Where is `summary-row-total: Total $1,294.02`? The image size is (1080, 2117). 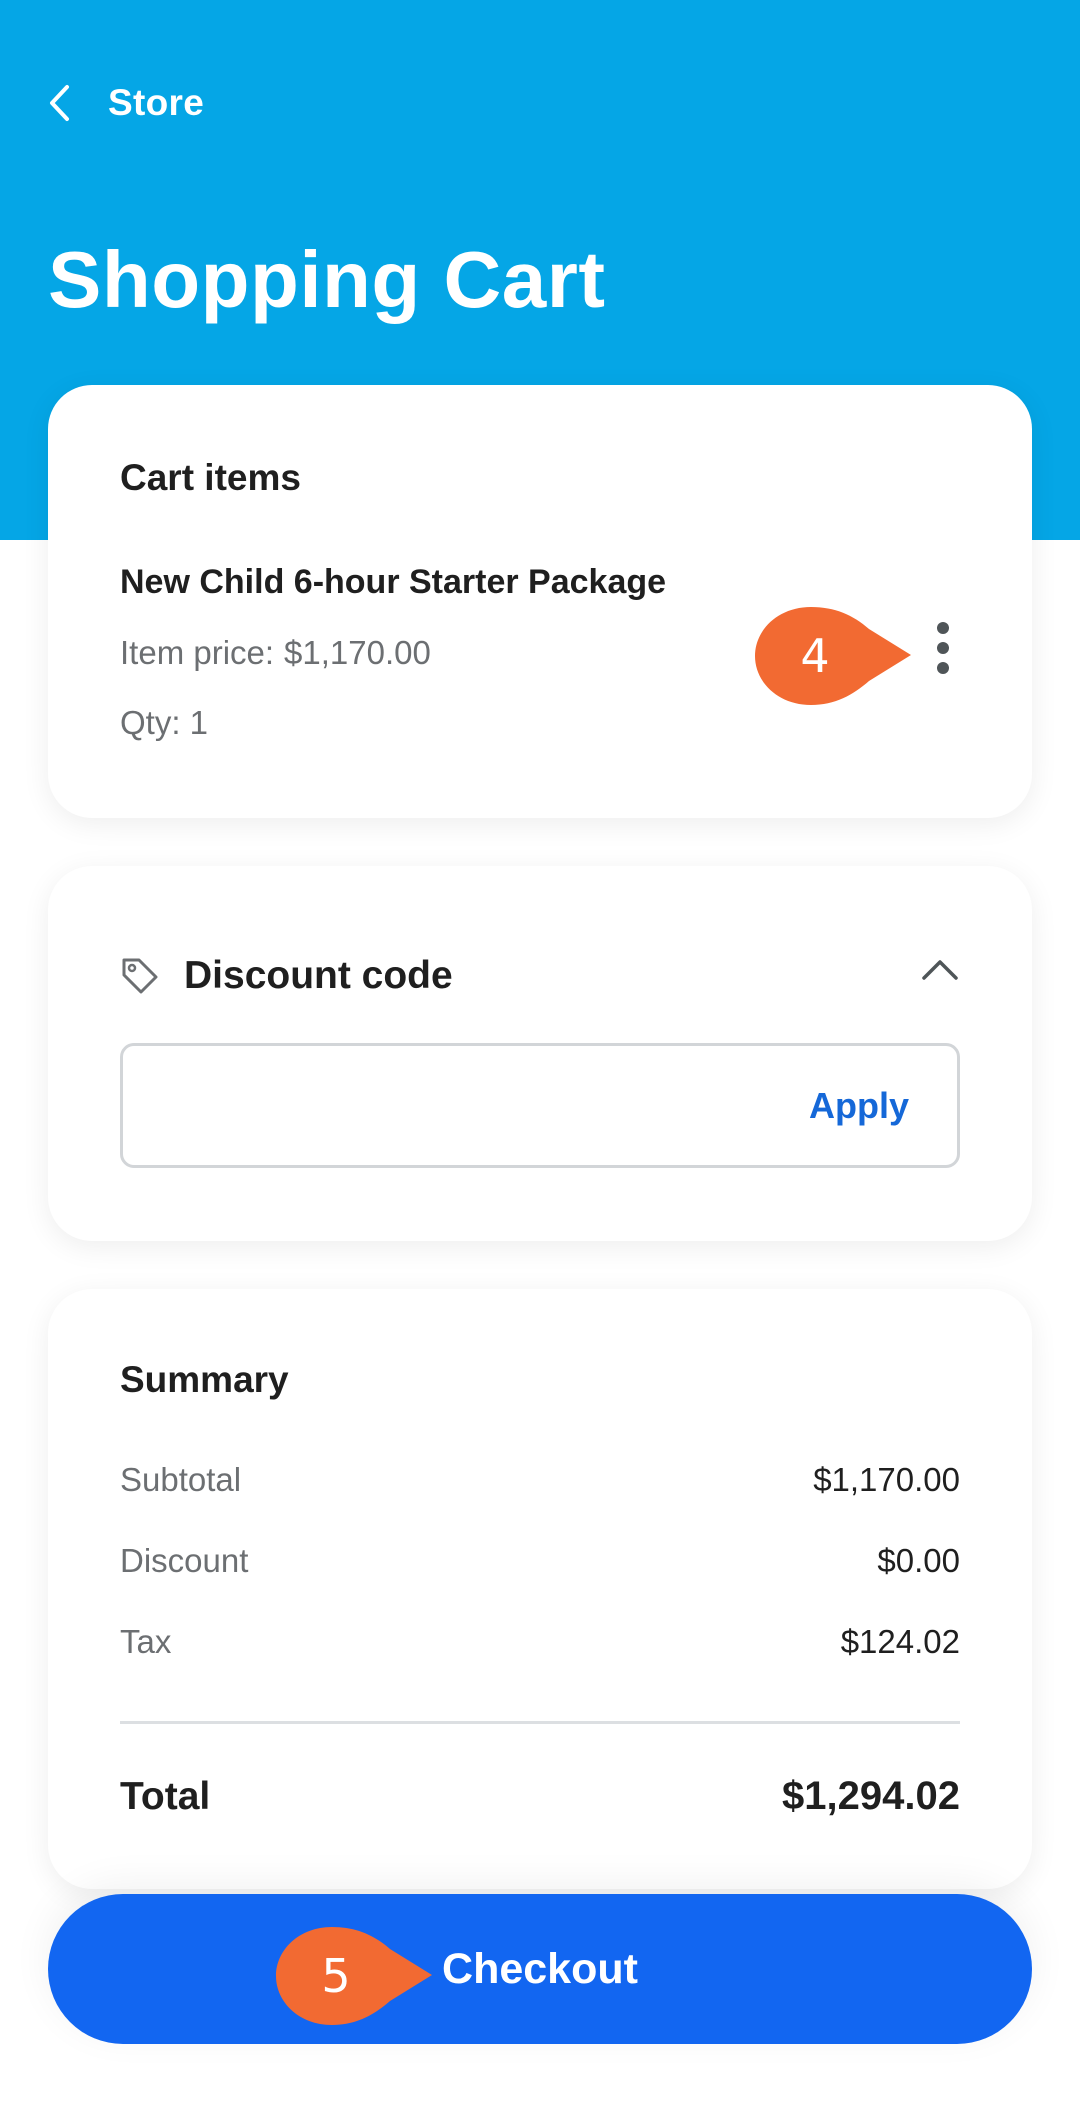
summary-row-total: Total $1,294.02 is located at coordinates (540, 1796).